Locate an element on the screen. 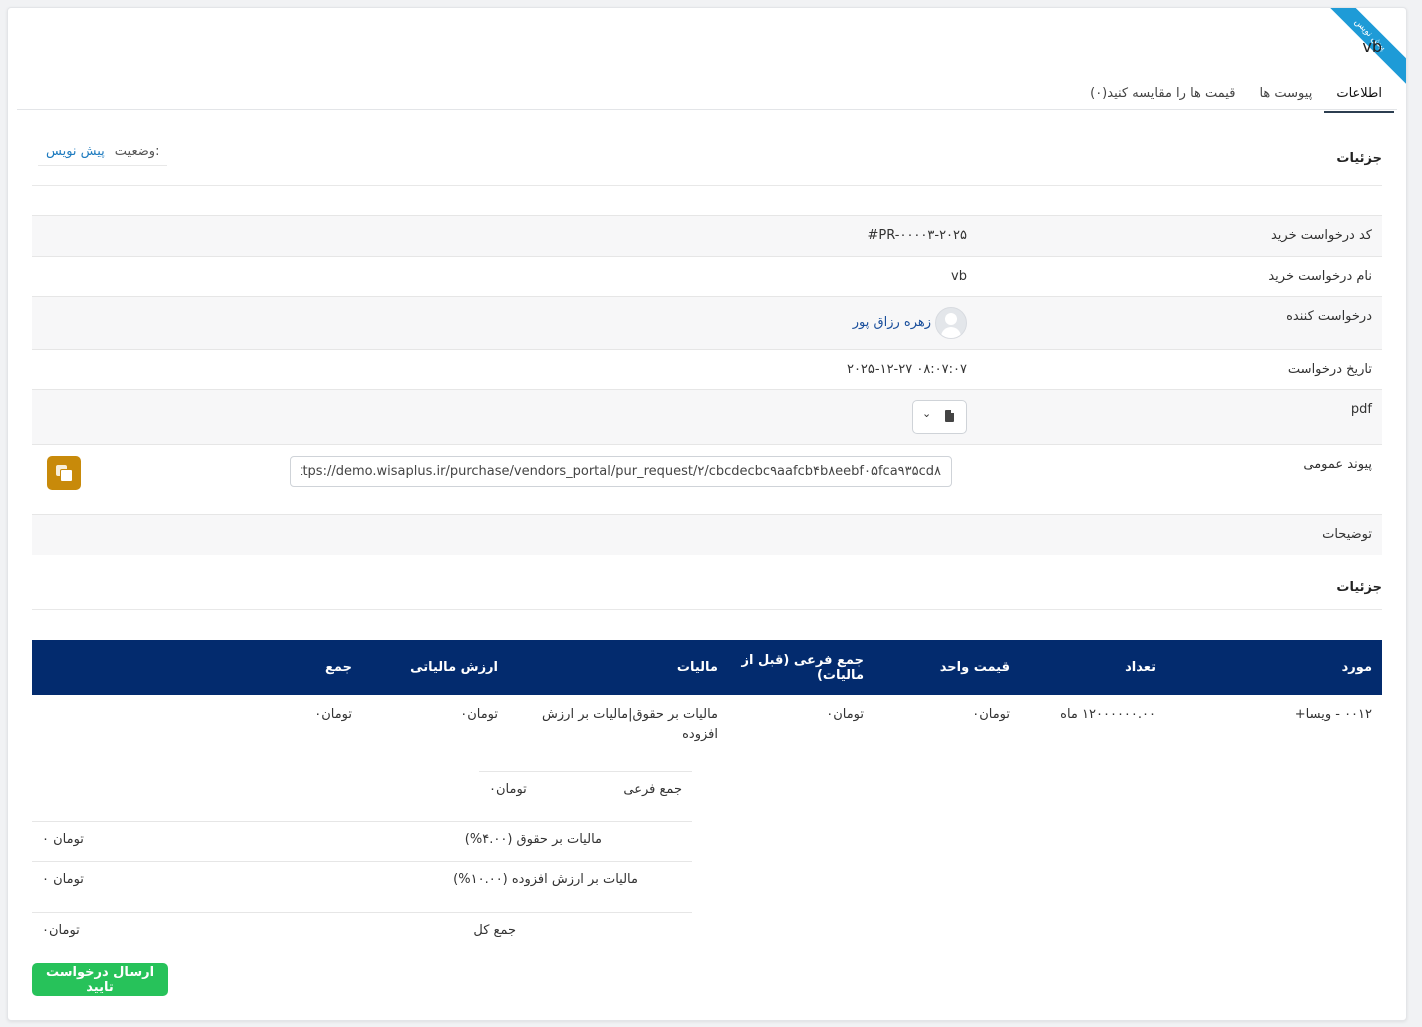  cell-item: ۰۰۱۲ - ویسا+ is located at coordinates (1333, 714).